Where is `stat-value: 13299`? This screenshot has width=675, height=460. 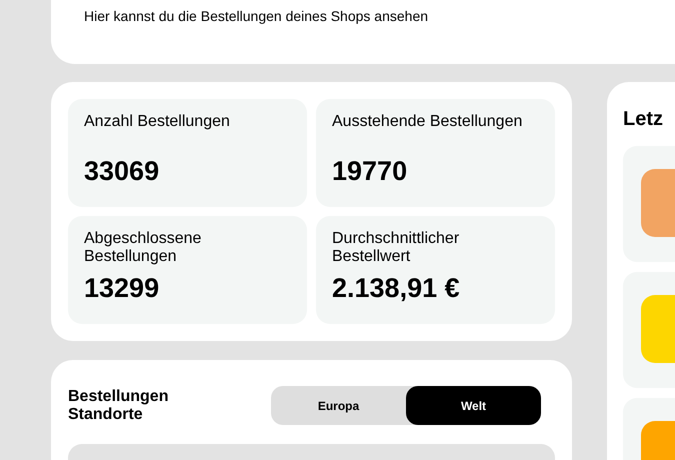
stat-value: 13299 is located at coordinates (122, 288).